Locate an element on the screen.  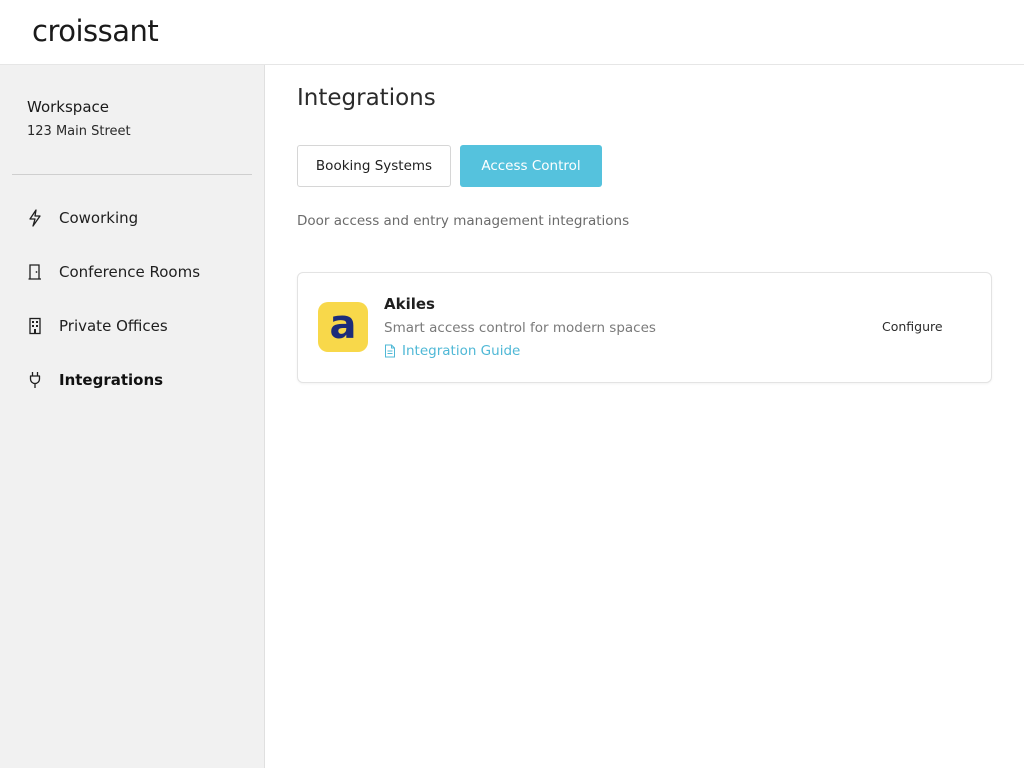
tab-access-control: Access Control is located at coordinates (531, 166).